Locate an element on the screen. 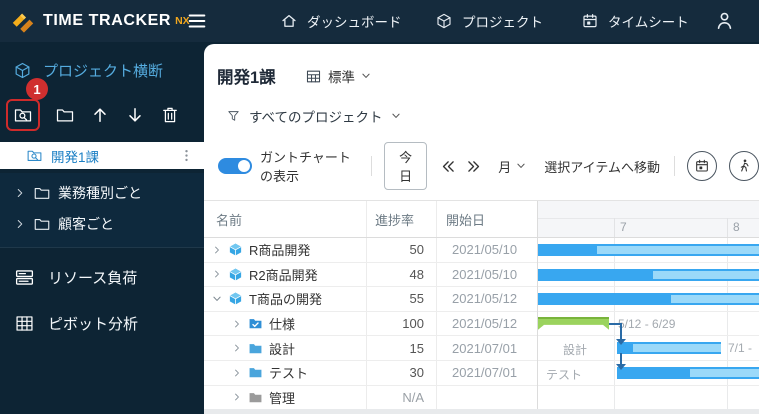  view-selector-label: 標準 is located at coordinates (341, 77).